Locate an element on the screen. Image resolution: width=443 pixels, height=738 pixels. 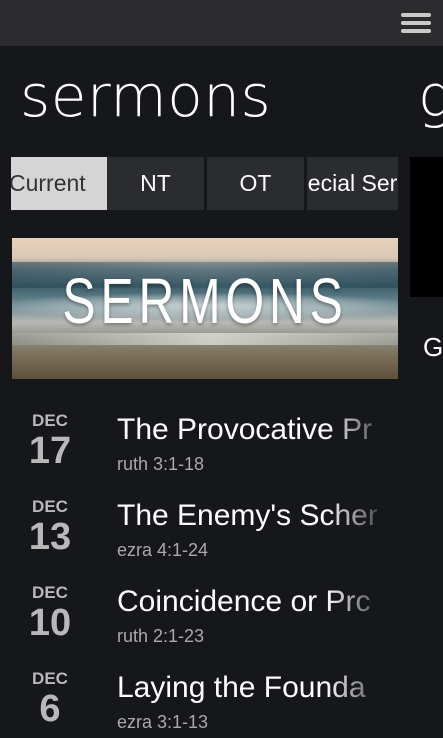
tab-label: pecial Ser is located at coordinates (352, 183).